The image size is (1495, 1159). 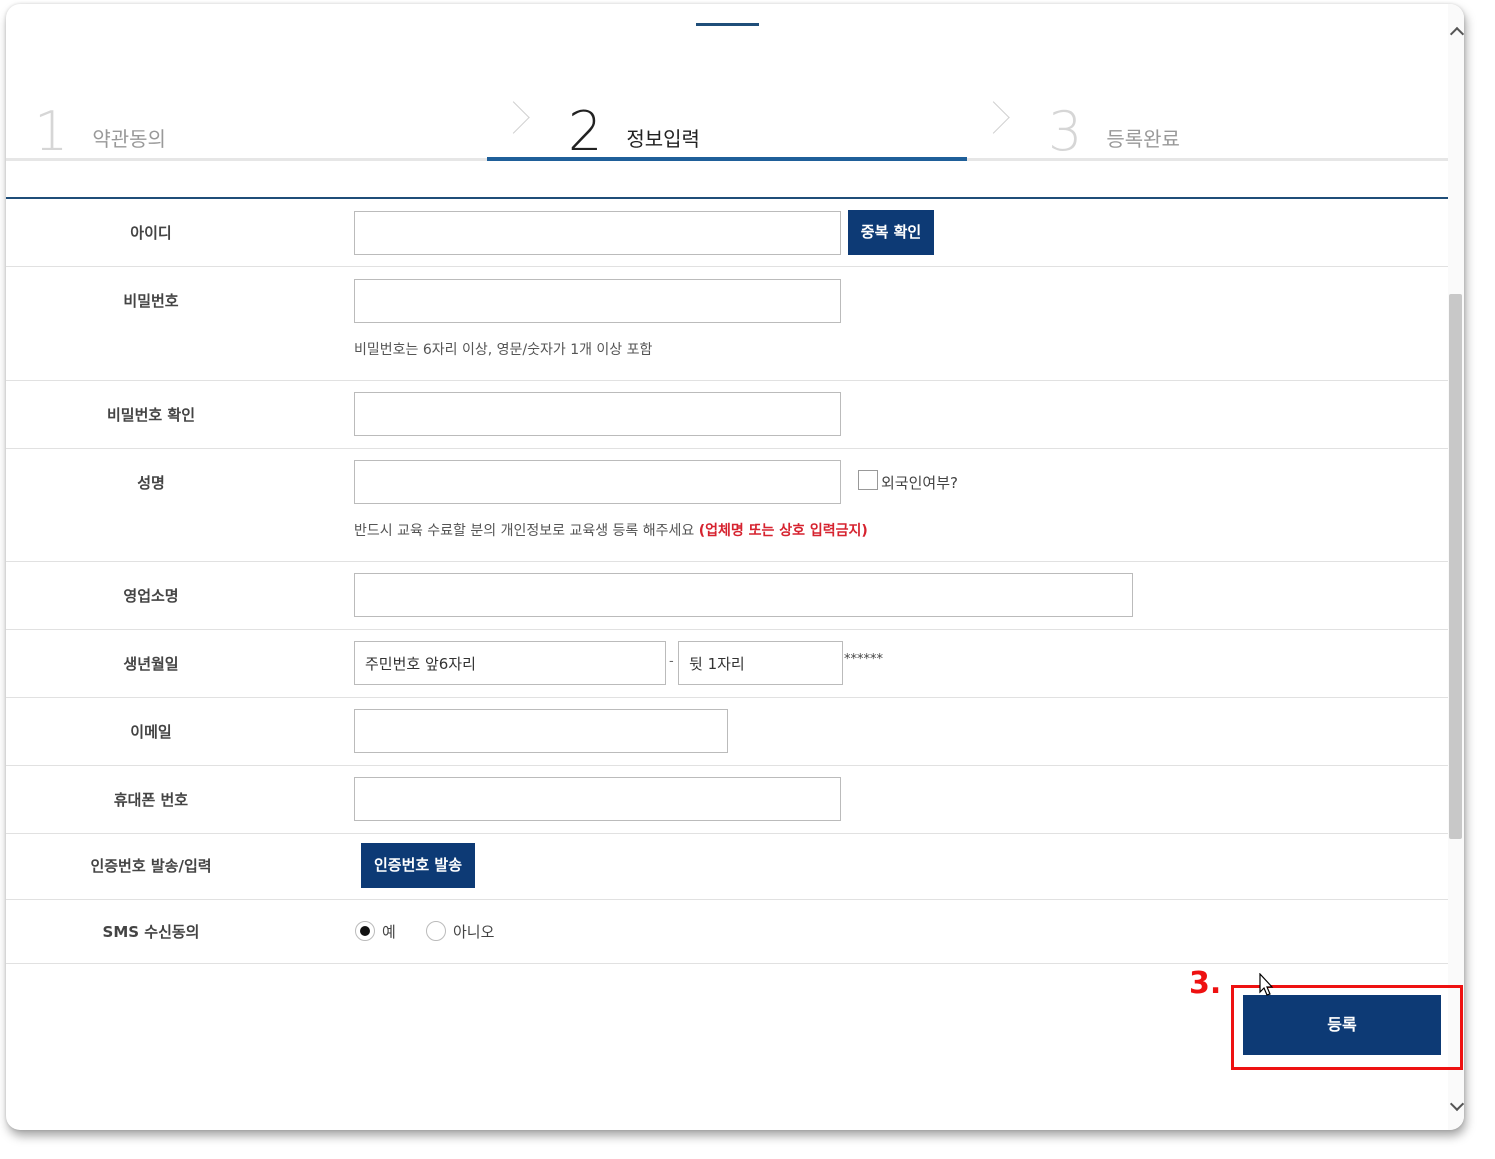 What do you see at coordinates (436, 931) in the screenshot?
I see `sms-no-radio` at bounding box center [436, 931].